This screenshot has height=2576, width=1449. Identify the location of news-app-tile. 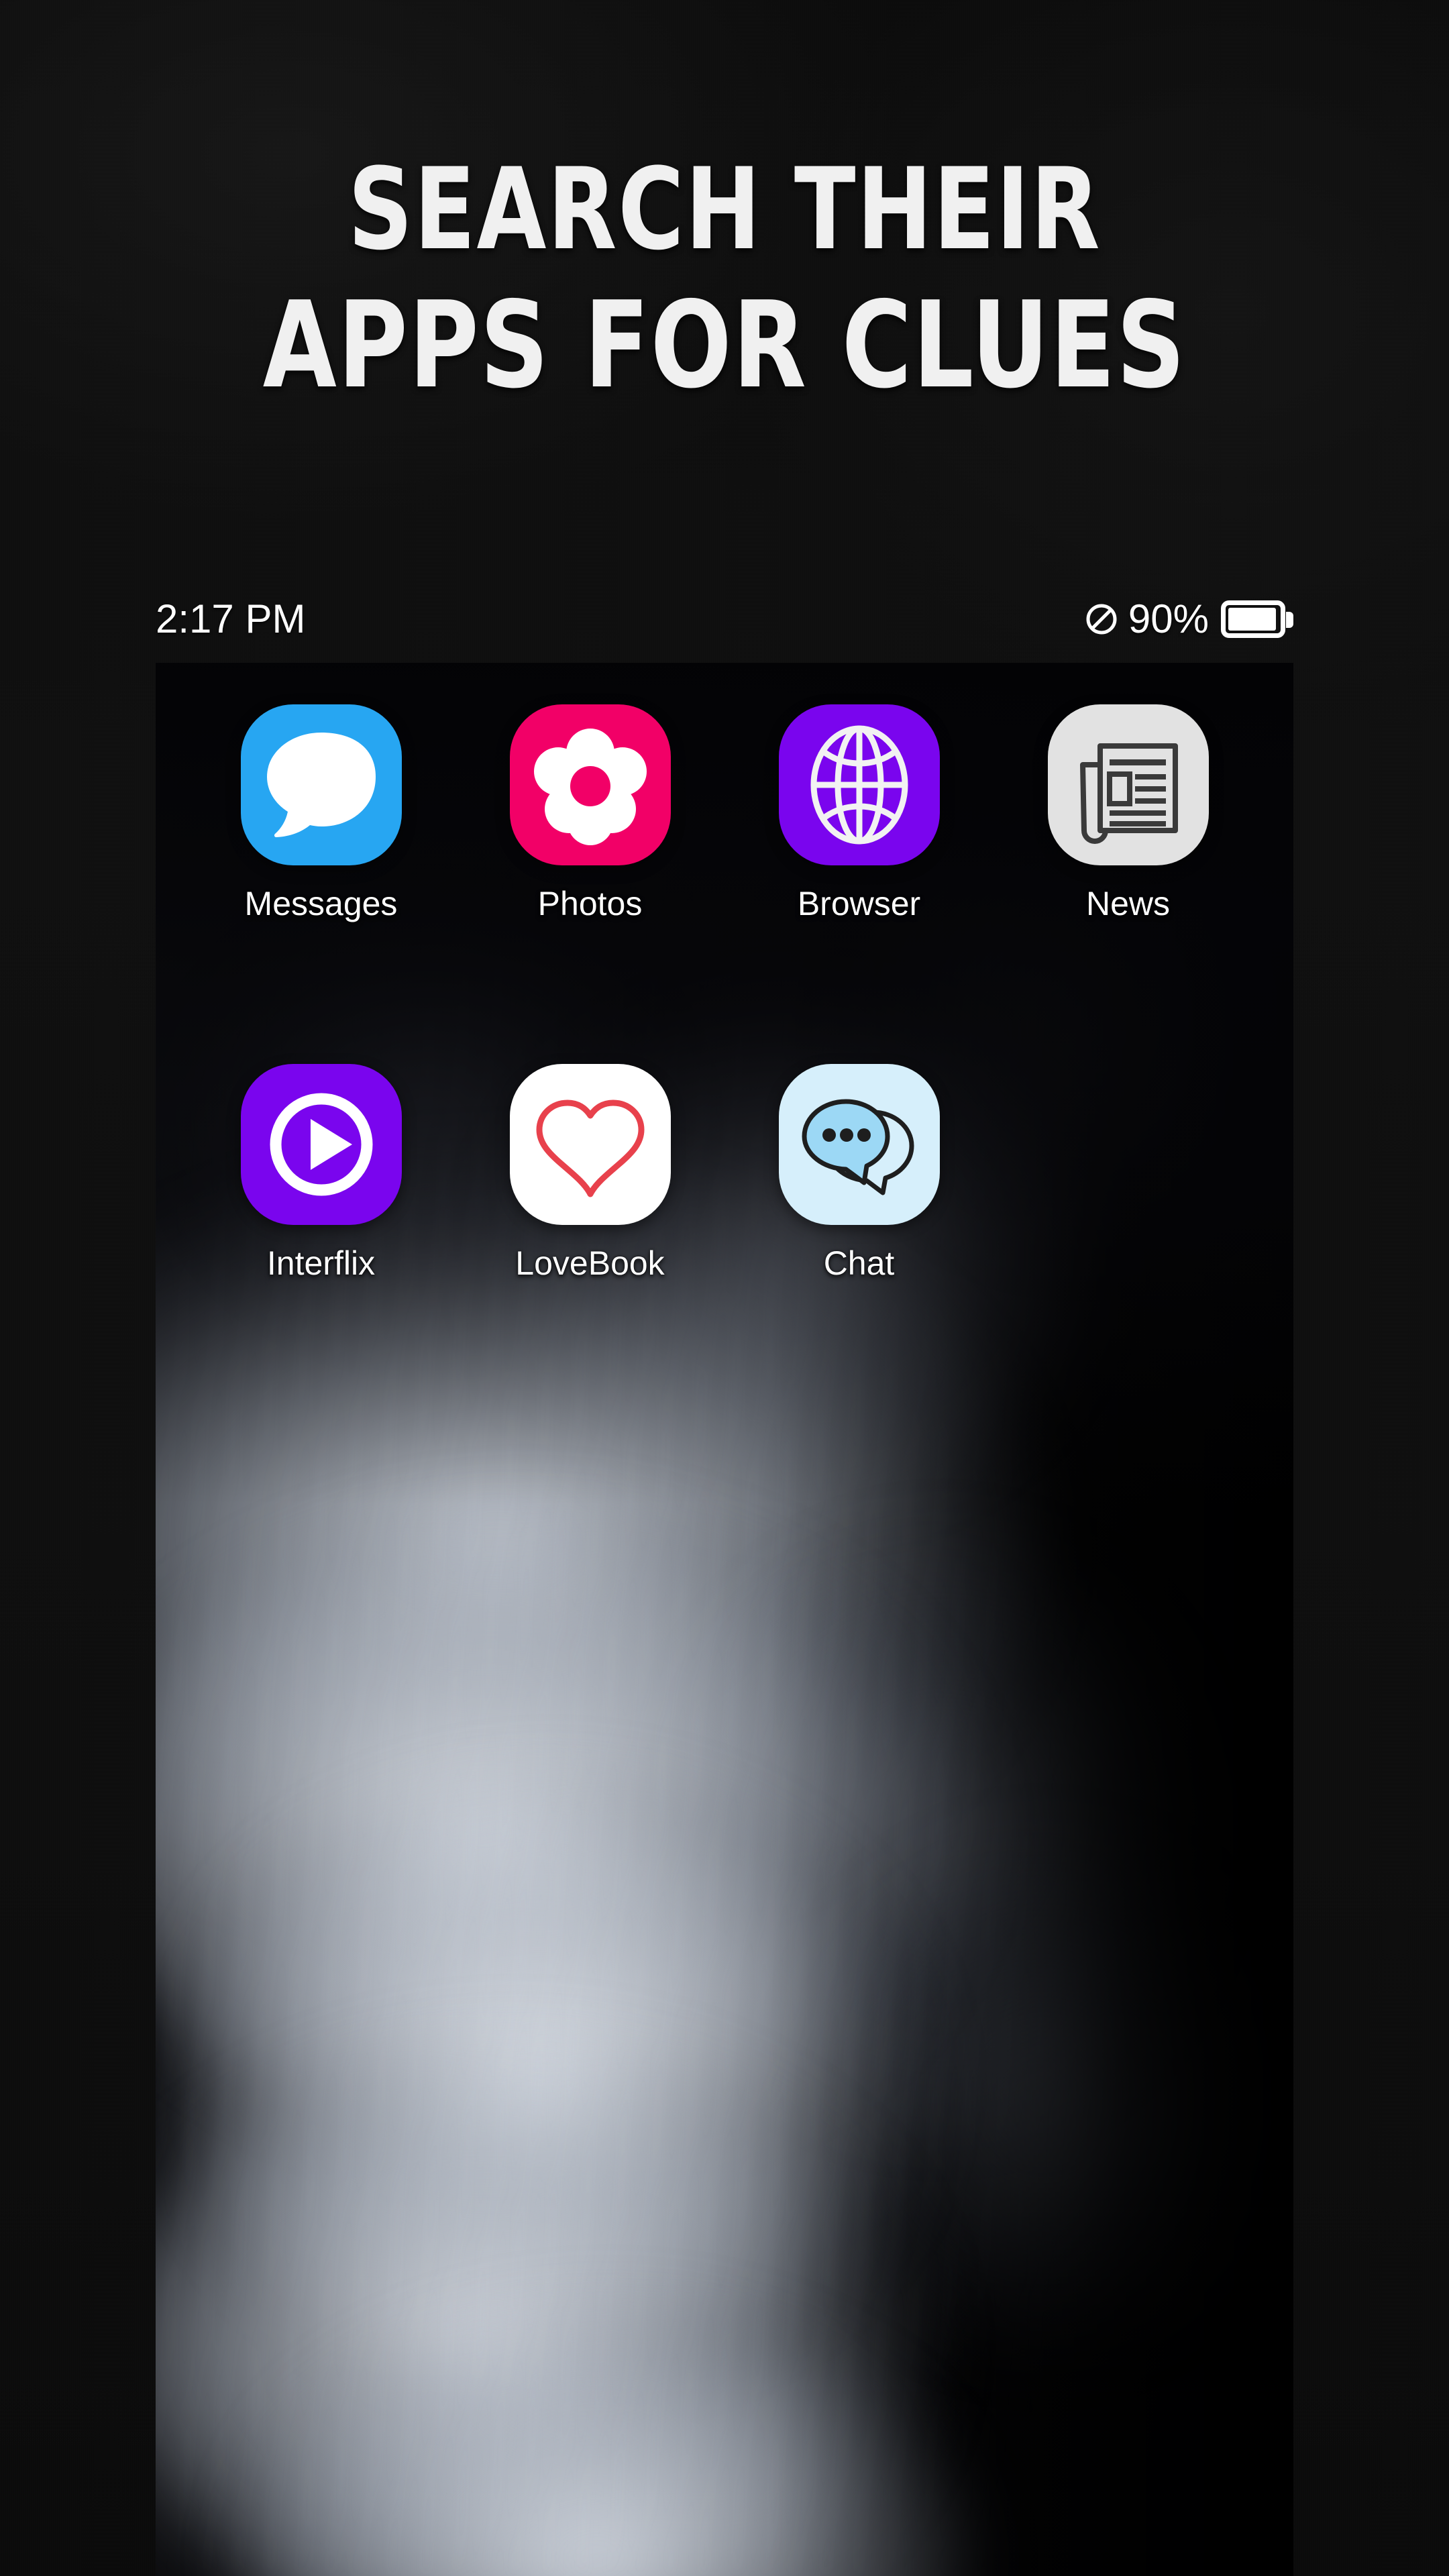
(1128, 784).